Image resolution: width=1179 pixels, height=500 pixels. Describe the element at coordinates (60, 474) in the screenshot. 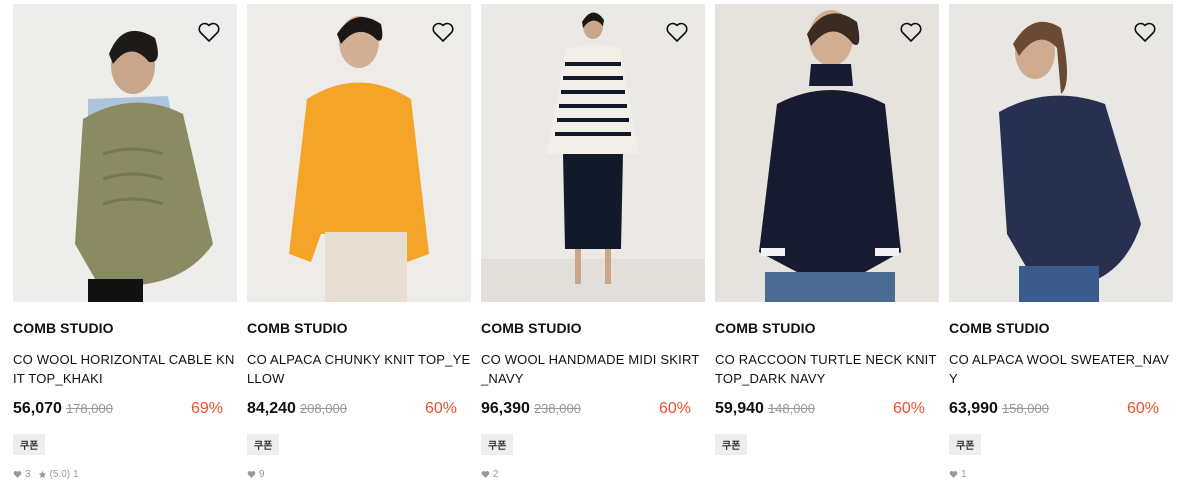

I see `rating: (5.0)` at that location.